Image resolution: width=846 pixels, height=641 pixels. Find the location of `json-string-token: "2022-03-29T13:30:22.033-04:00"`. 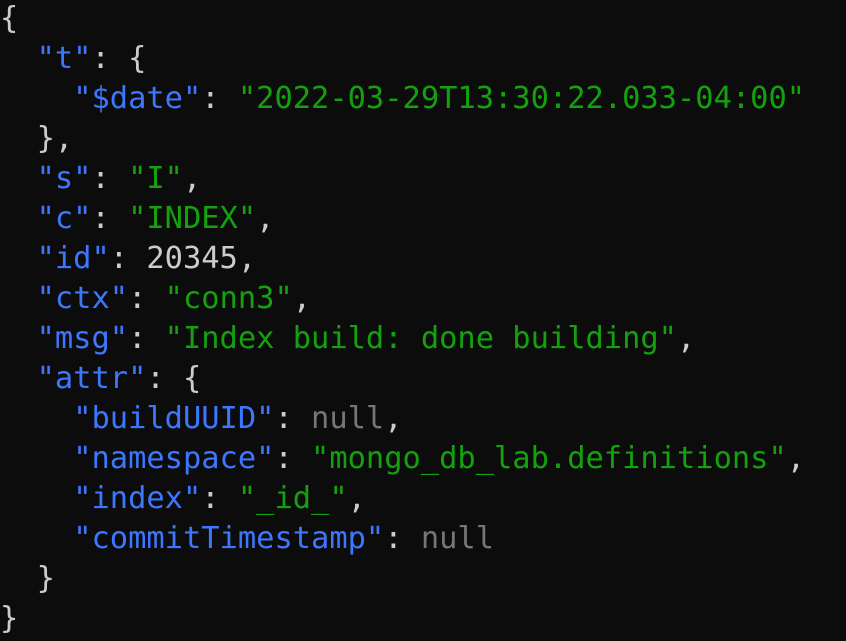

json-string-token: "2022-03-29T13:30:22.033-04:00" is located at coordinates (521, 98).